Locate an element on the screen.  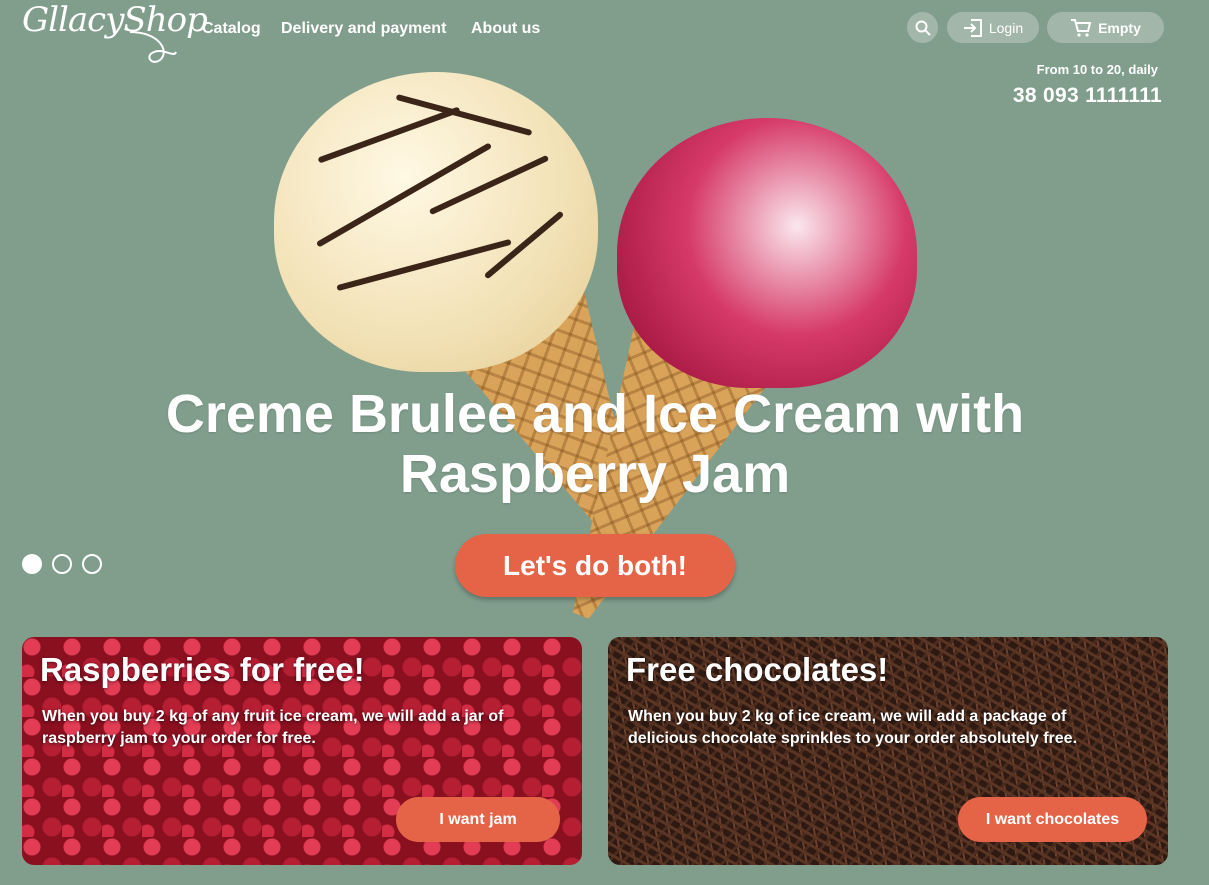
login-button: Login is located at coordinates (993, 27).